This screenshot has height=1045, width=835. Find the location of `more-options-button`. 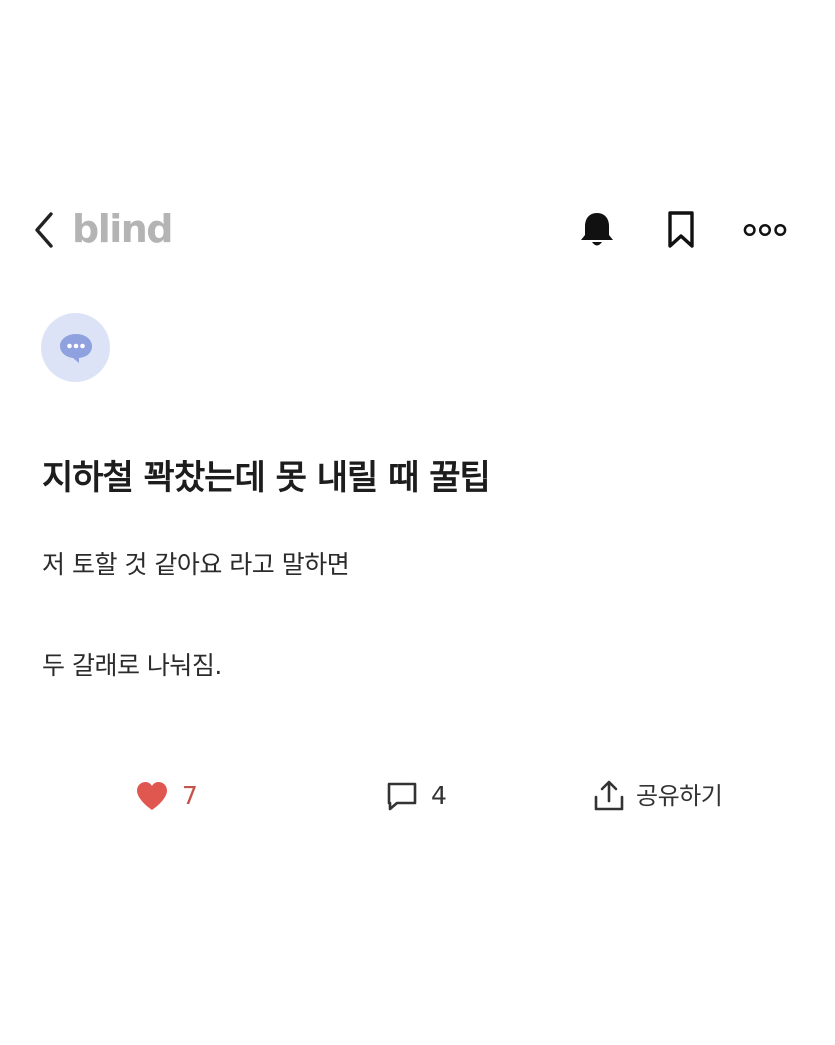

more-options-button is located at coordinates (765, 230).